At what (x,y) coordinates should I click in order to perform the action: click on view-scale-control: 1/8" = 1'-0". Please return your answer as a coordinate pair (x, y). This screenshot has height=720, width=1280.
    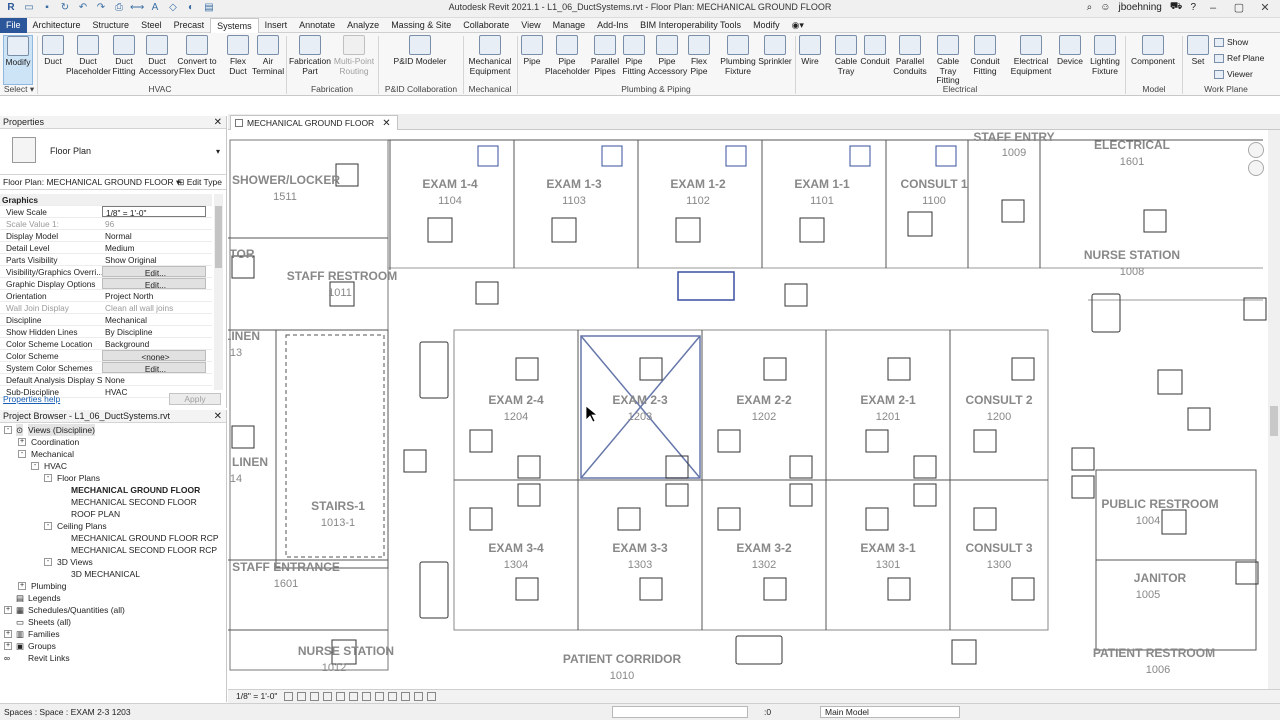
    Looking at the image, I should click on (256, 696).